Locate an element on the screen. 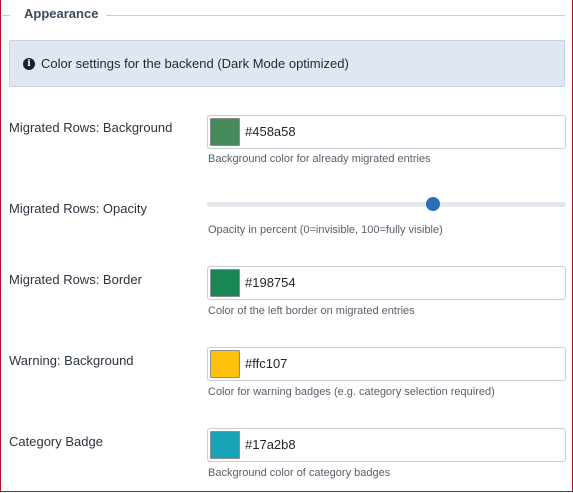 This screenshot has height=493, width=573. opacity-slider is located at coordinates (386, 204).